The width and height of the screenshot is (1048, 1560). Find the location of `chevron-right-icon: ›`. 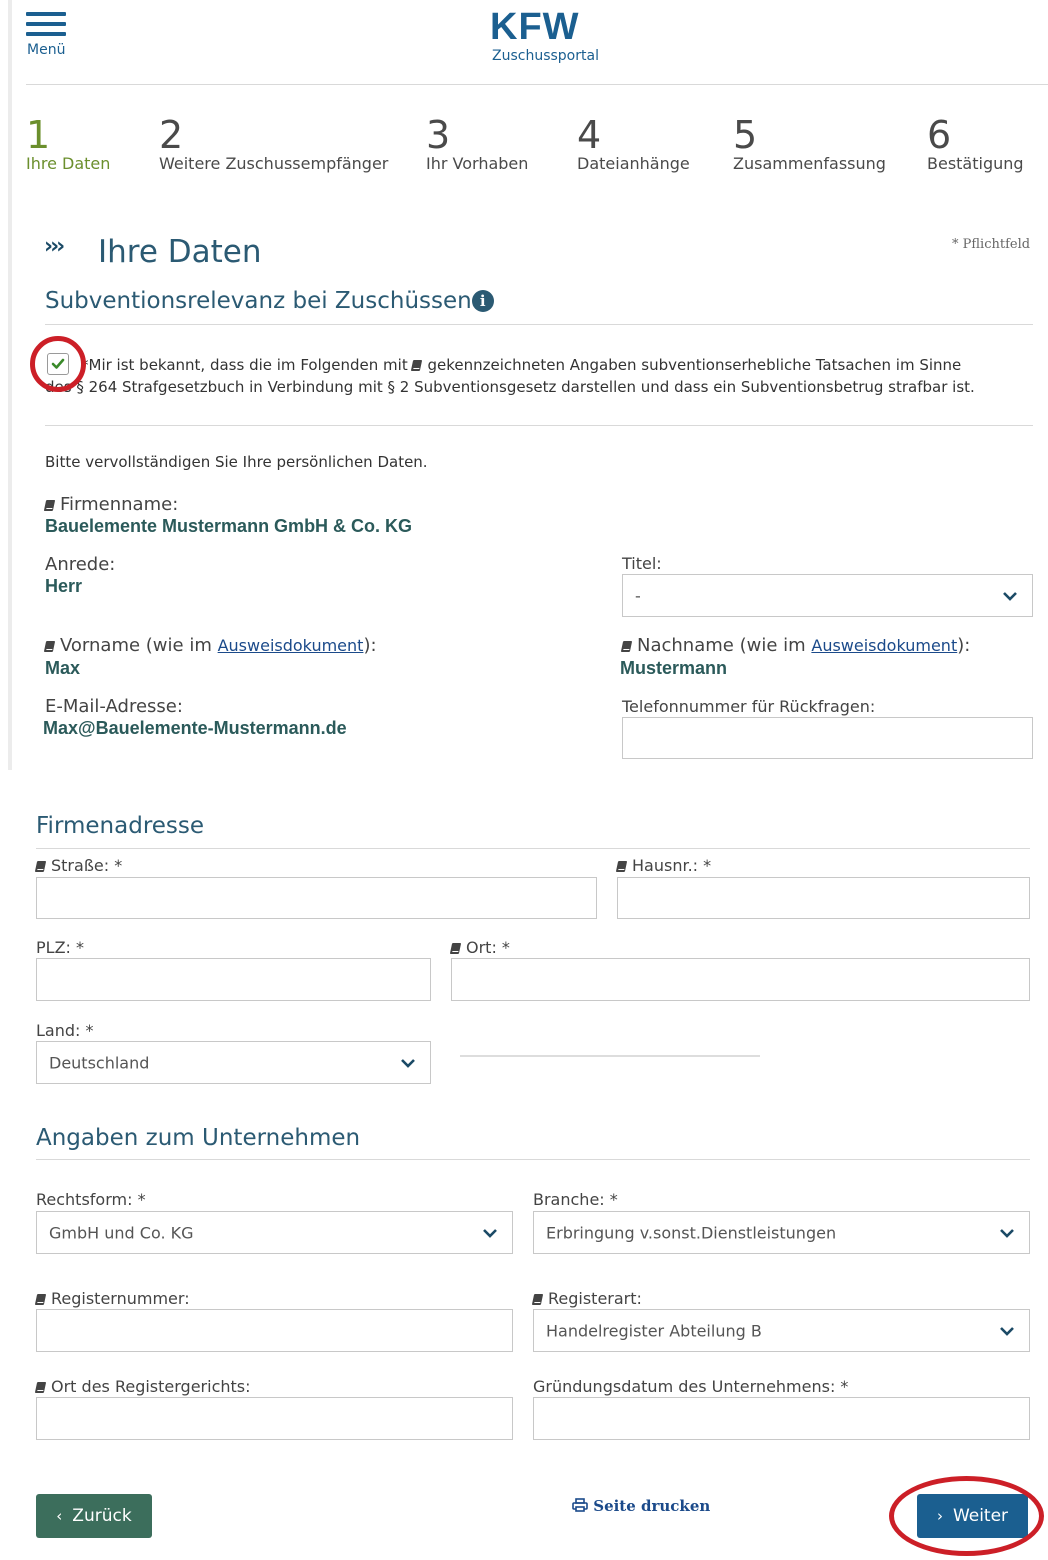

chevron-right-icon: › is located at coordinates (939, 1516).